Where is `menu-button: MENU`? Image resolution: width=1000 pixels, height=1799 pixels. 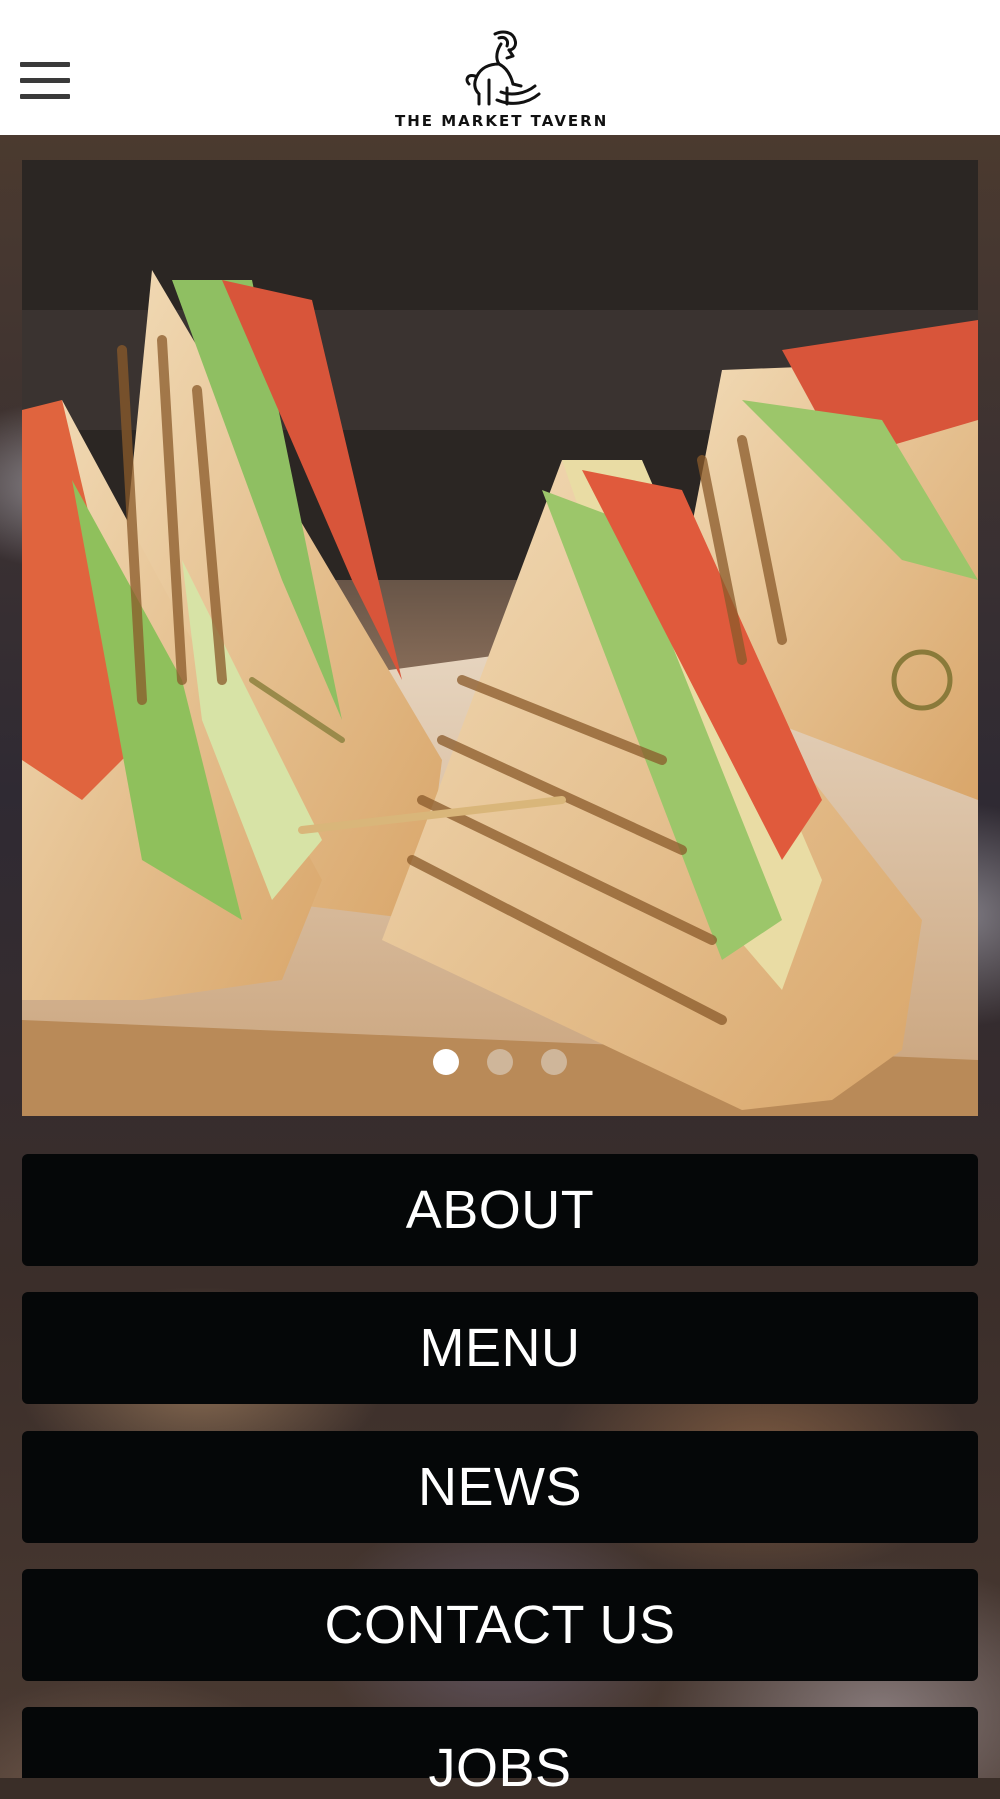 menu-button: MENU is located at coordinates (500, 1348).